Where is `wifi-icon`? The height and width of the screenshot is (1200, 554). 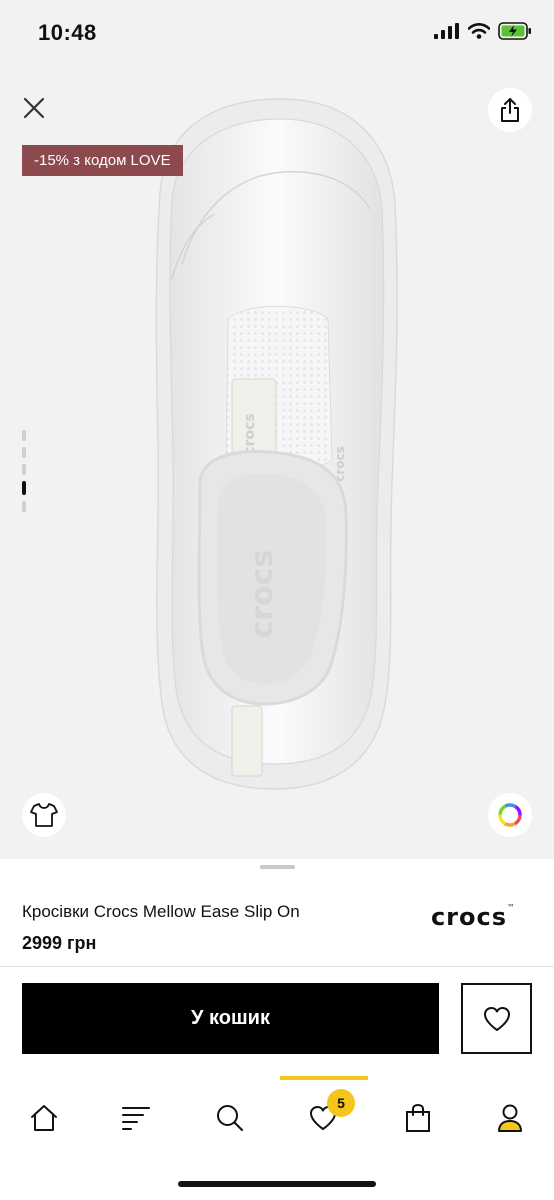
wifi-icon is located at coordinates (479, 31).